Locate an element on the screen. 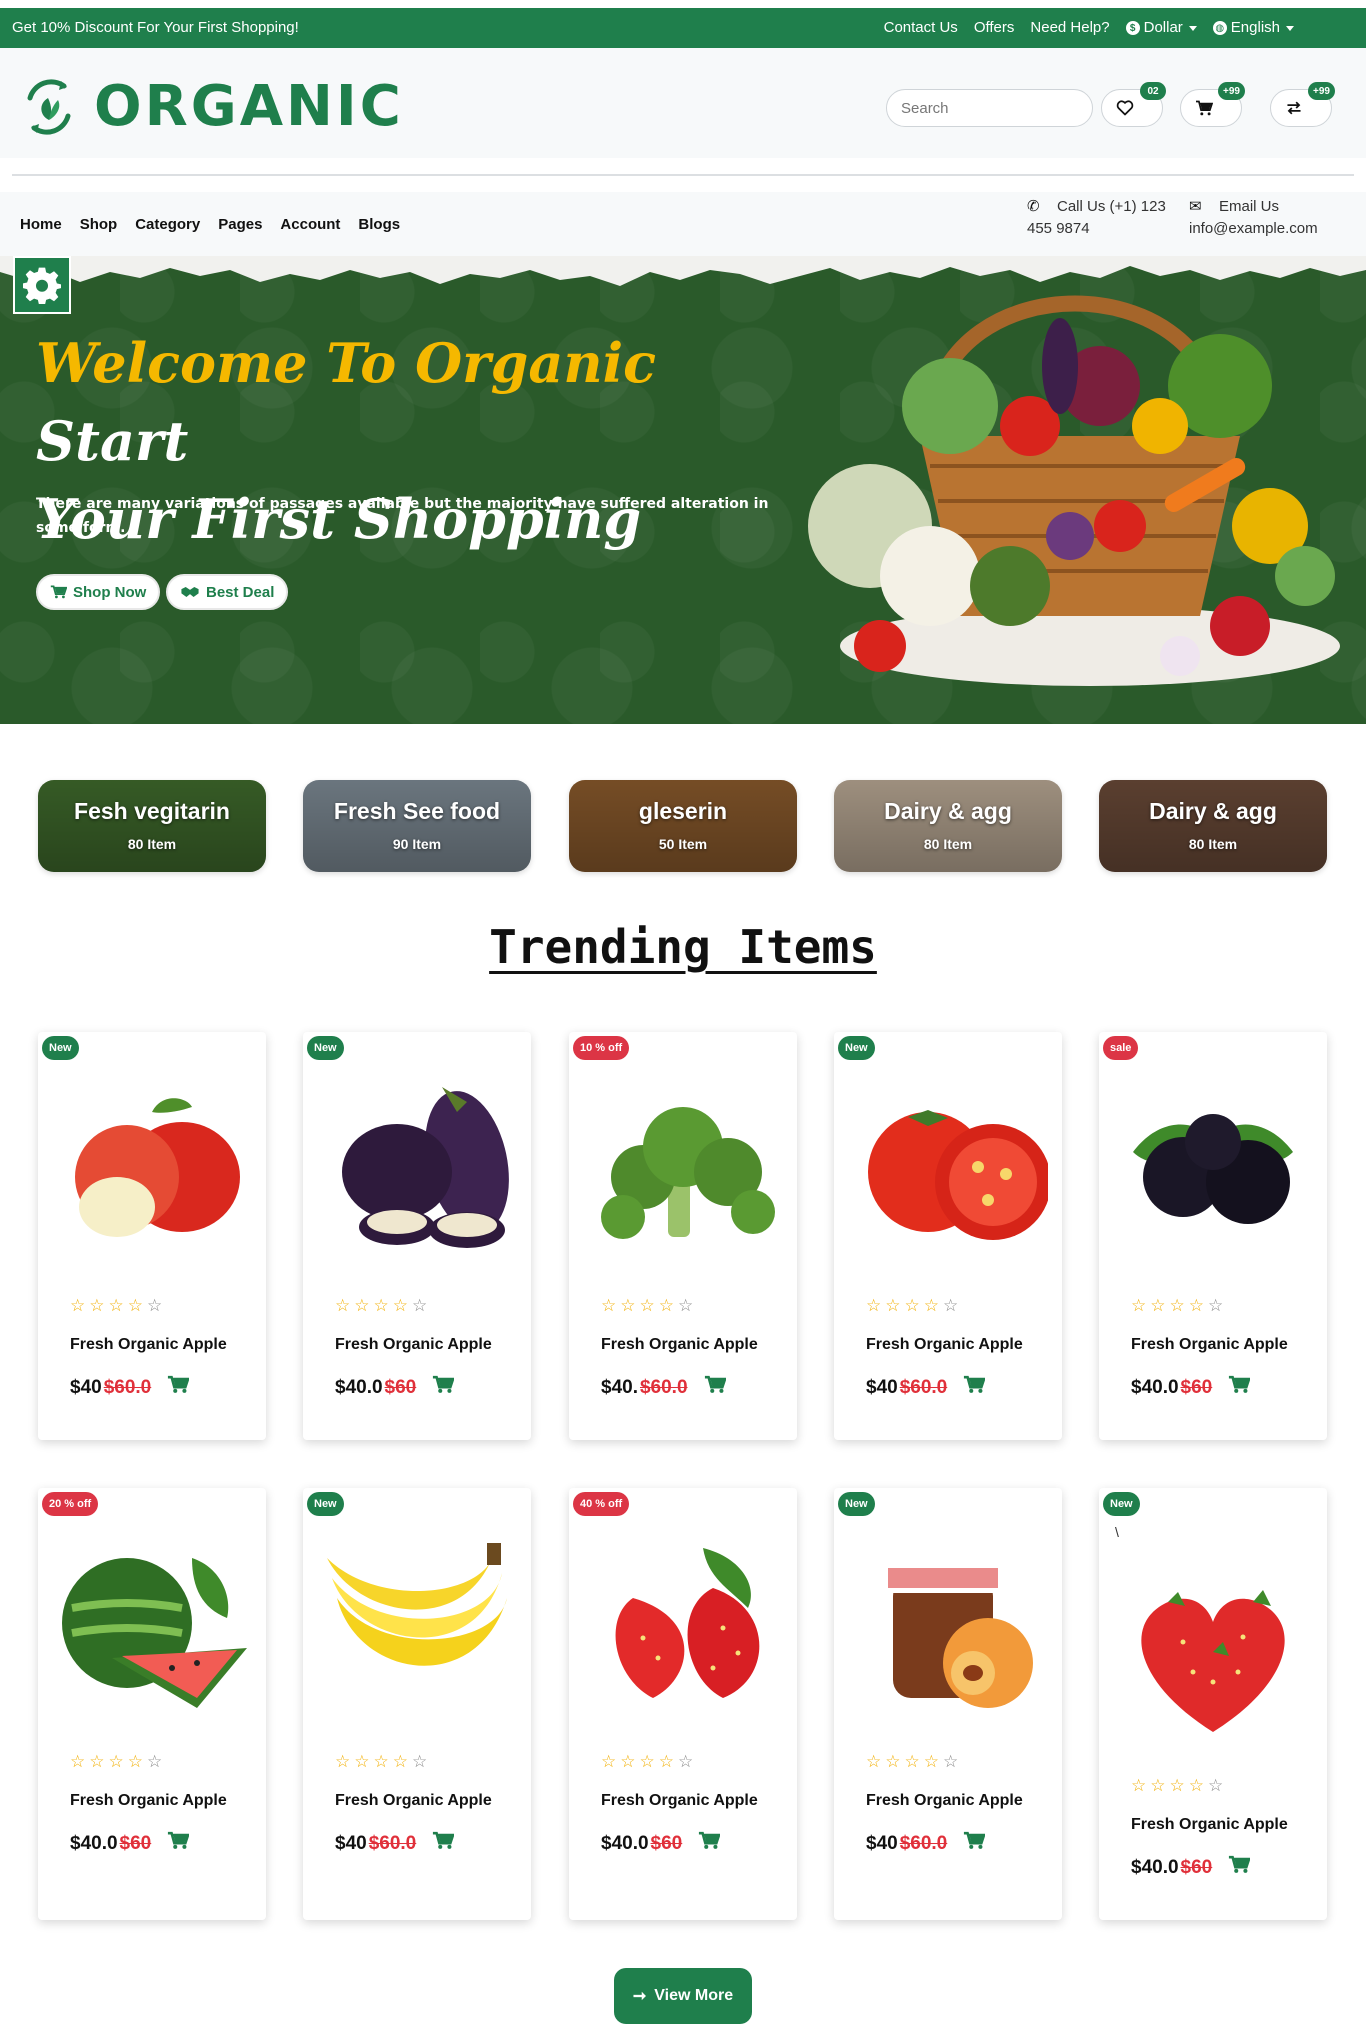 Image resolution: width=1366 pixels, height=2026 pixels. email-us-block: ✉ Email Us info@example.com is located at coordinates (1253, 218).